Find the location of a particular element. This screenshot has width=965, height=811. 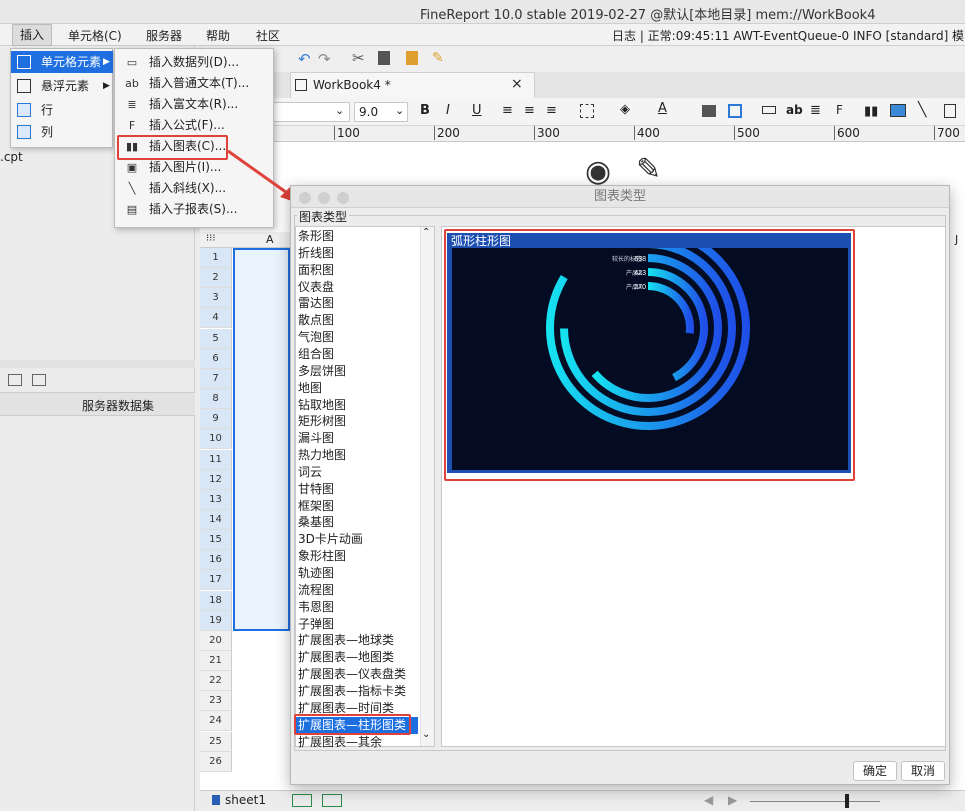

add-sheet-icon is located at coordinates (302, 800).